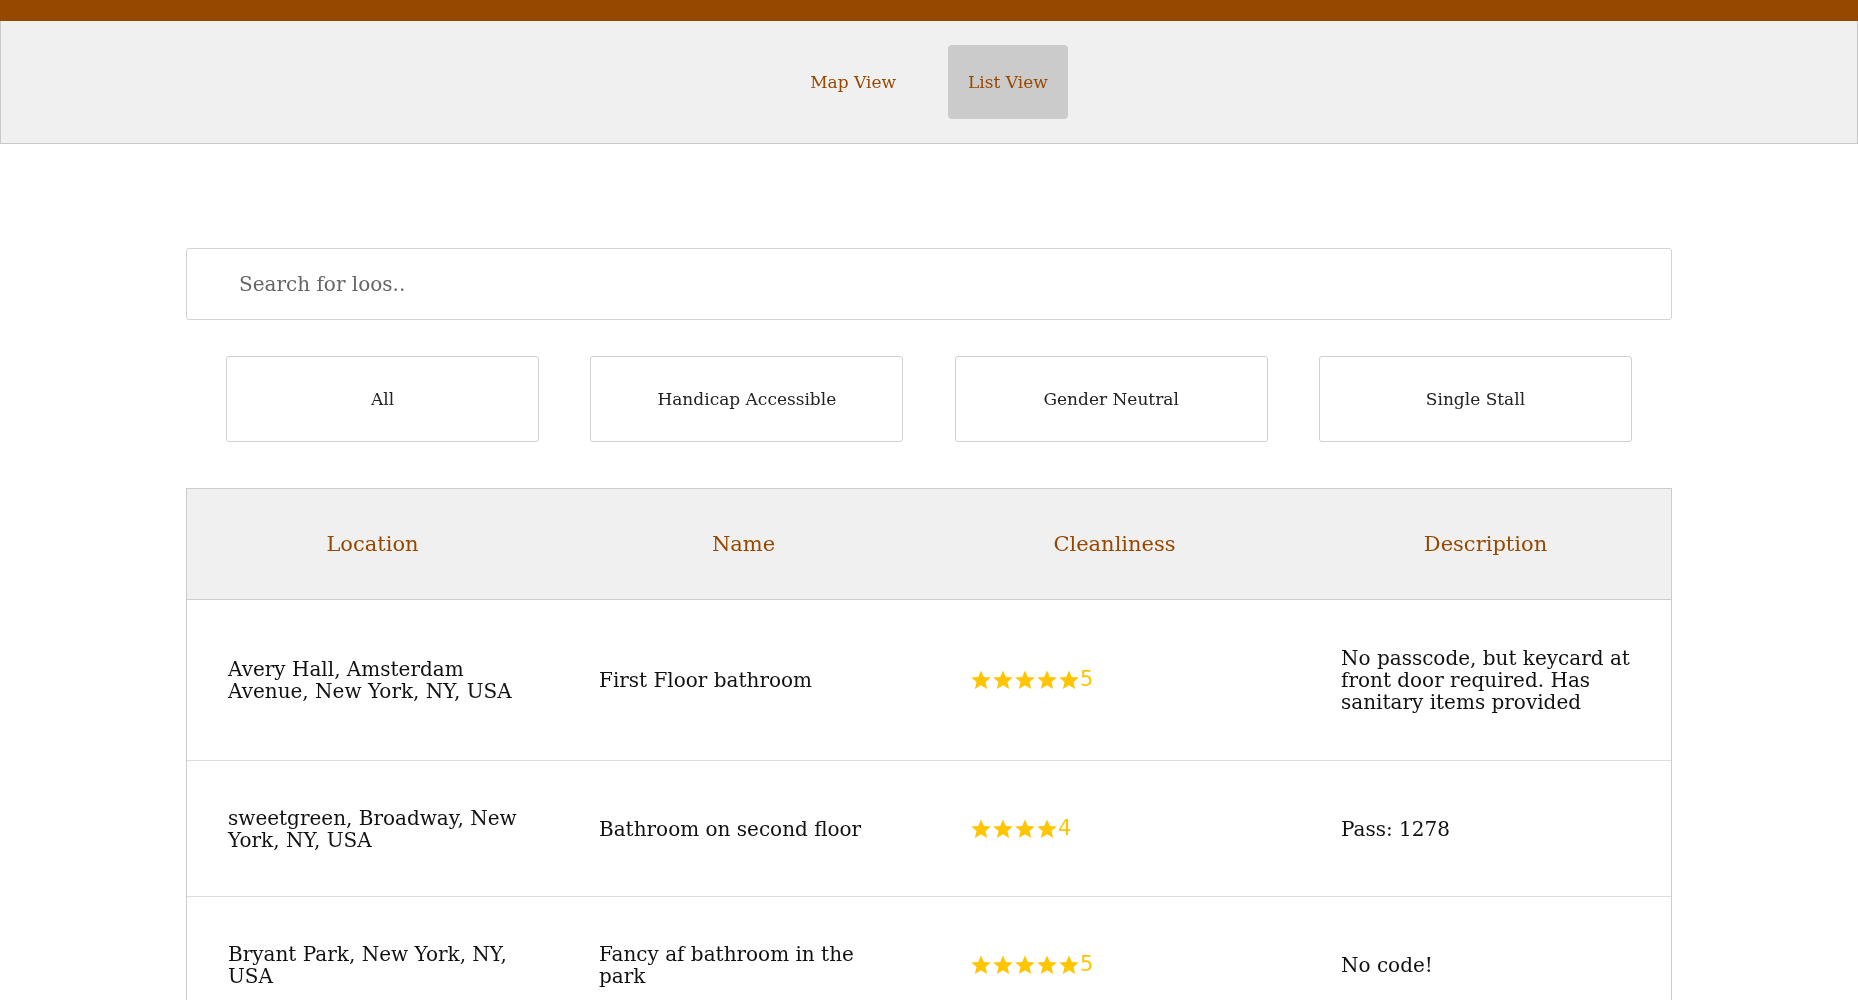 This screenshot has width=1858, height=1000. Describe the element at coordinates (853, 82) in the screenshot. I see `view-tab: Map View` at that location.